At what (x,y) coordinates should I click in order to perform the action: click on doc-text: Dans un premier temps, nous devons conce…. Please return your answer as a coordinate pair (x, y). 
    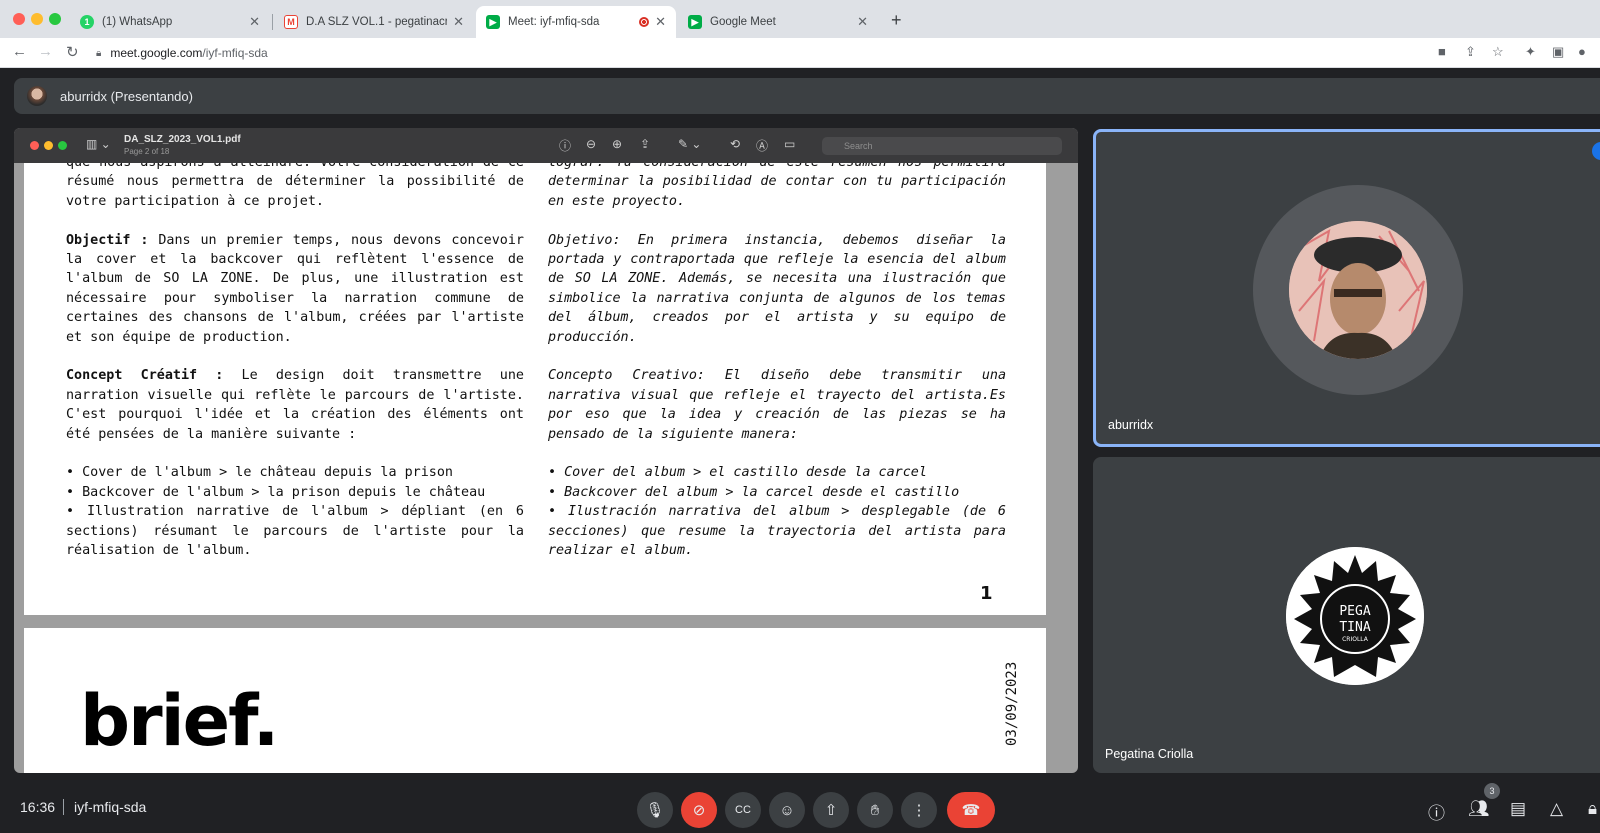
    Looking at the image, I should click on (295, 288).